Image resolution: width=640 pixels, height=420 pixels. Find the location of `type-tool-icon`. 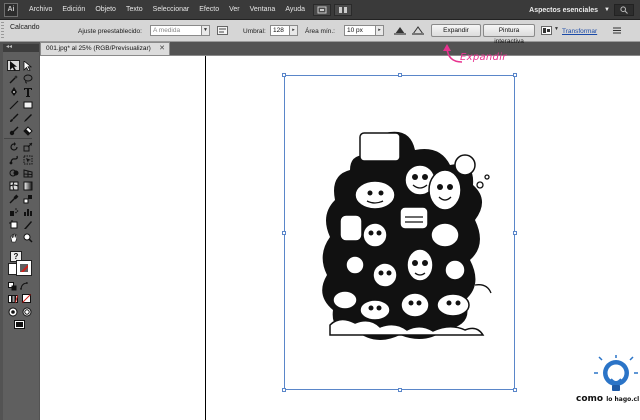

type-tool-icon is located at coordinates (27, 91).